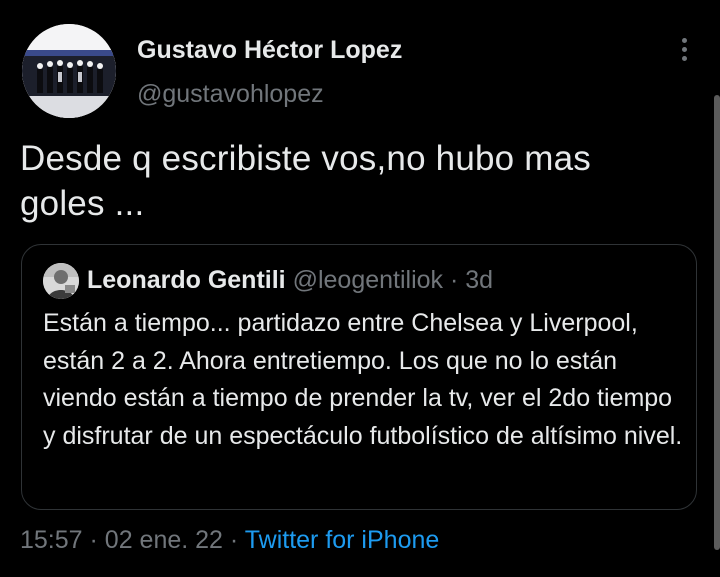  I want to click on author-handle: @gustavohlopez, so click(230, 94).